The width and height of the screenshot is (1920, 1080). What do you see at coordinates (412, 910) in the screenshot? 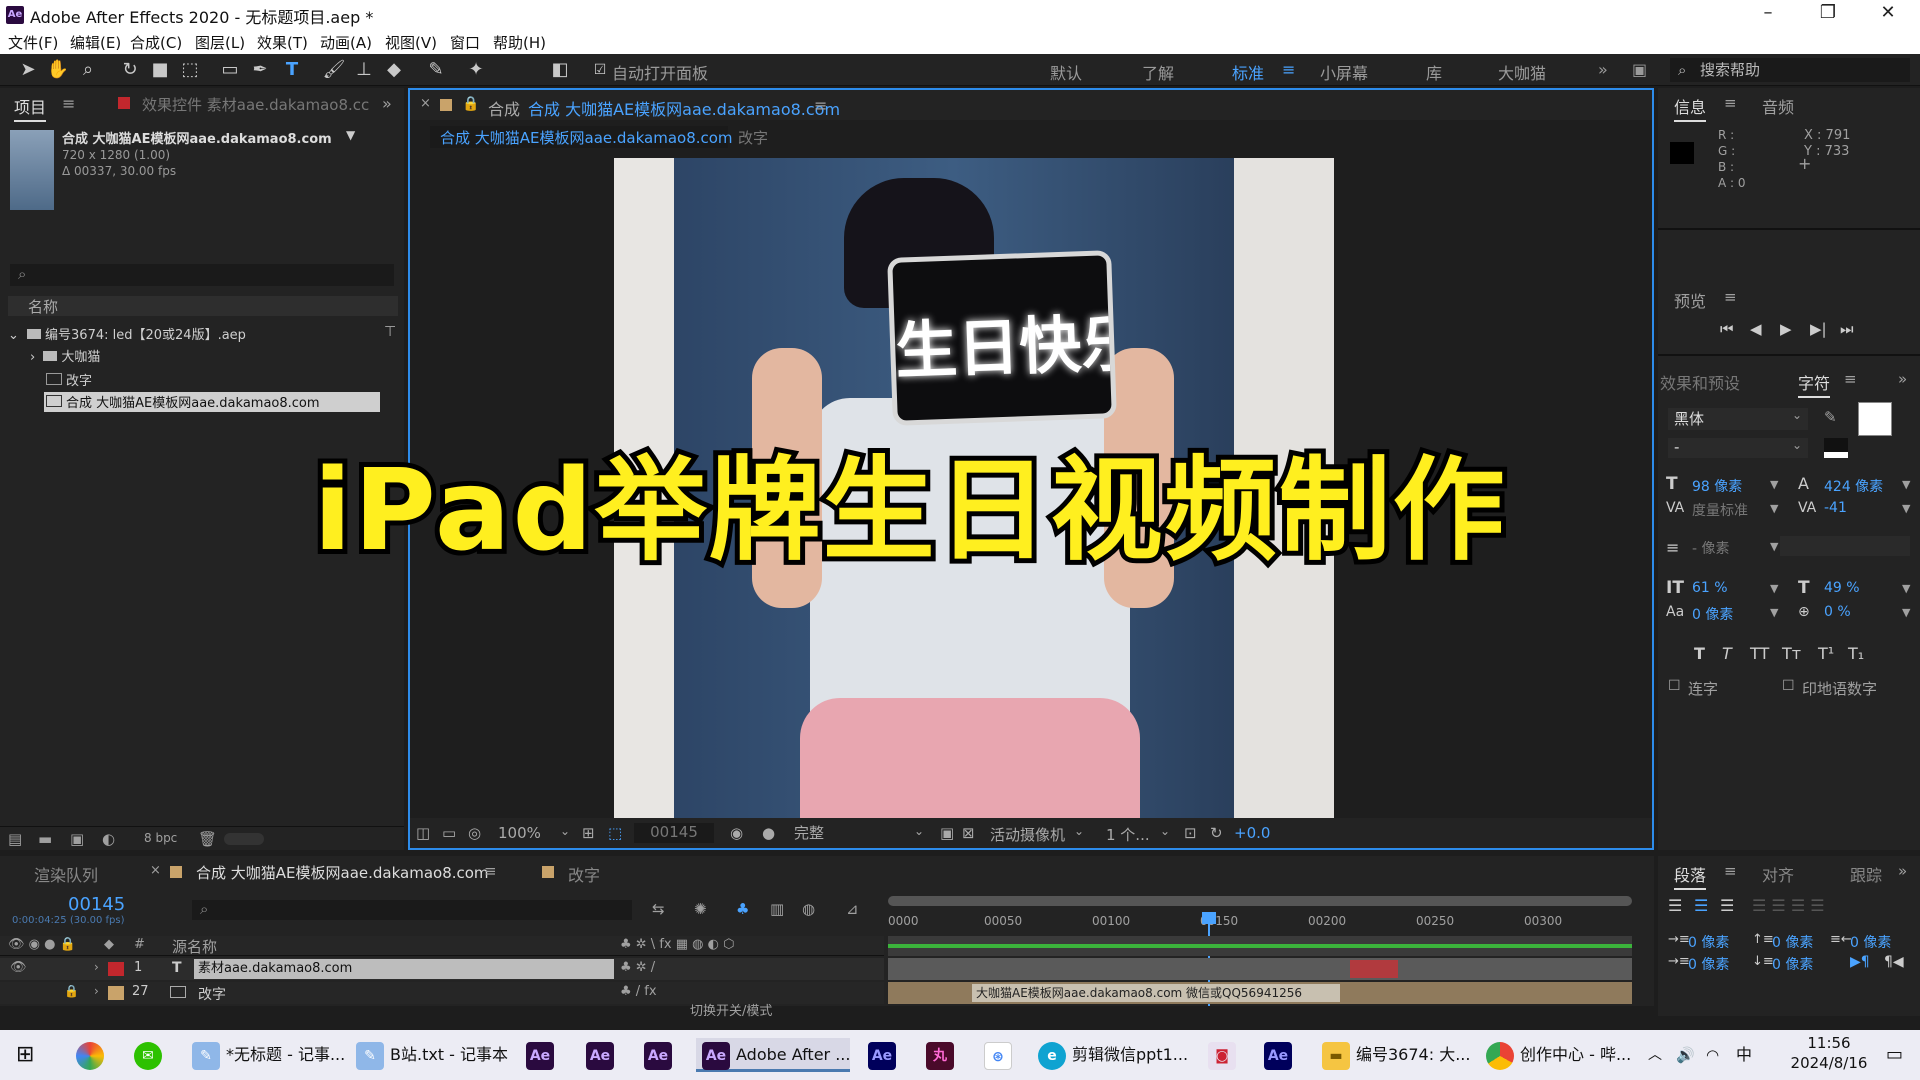
I see `layer-search-input: ⌕` at bounding box center [412, 910].